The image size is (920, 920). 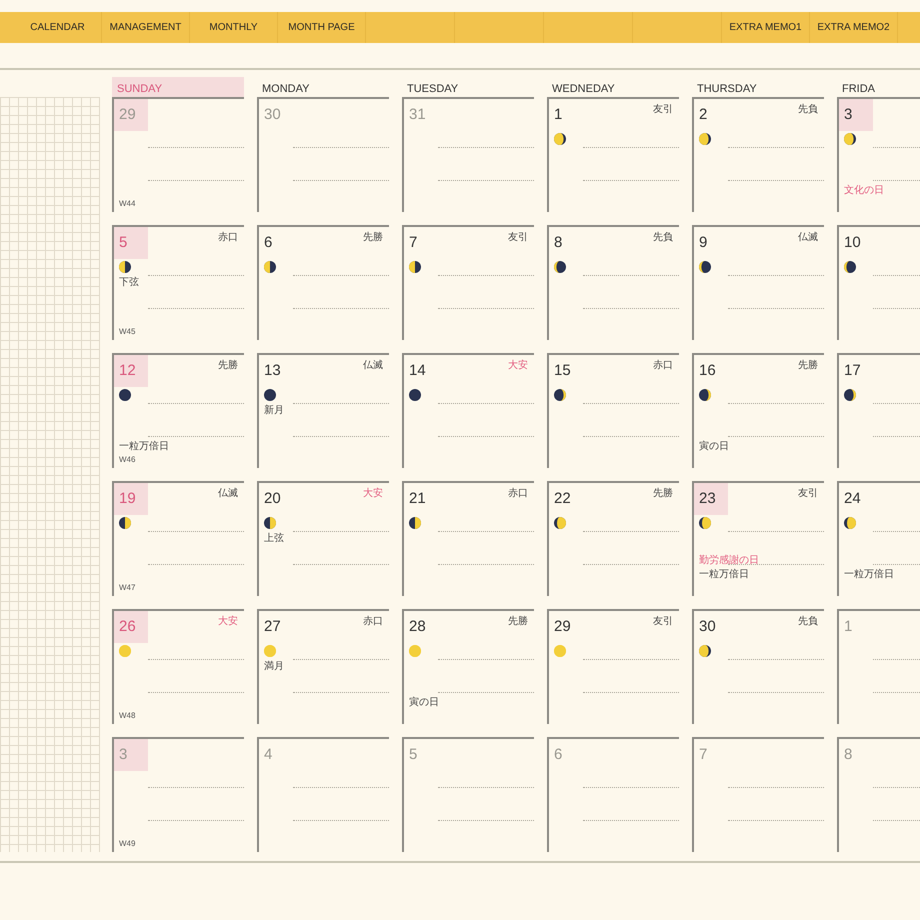 What do you see at coordinates (272, 627) in the screenshot?
I see `day-number: 27` at bounding box center [272, 627].